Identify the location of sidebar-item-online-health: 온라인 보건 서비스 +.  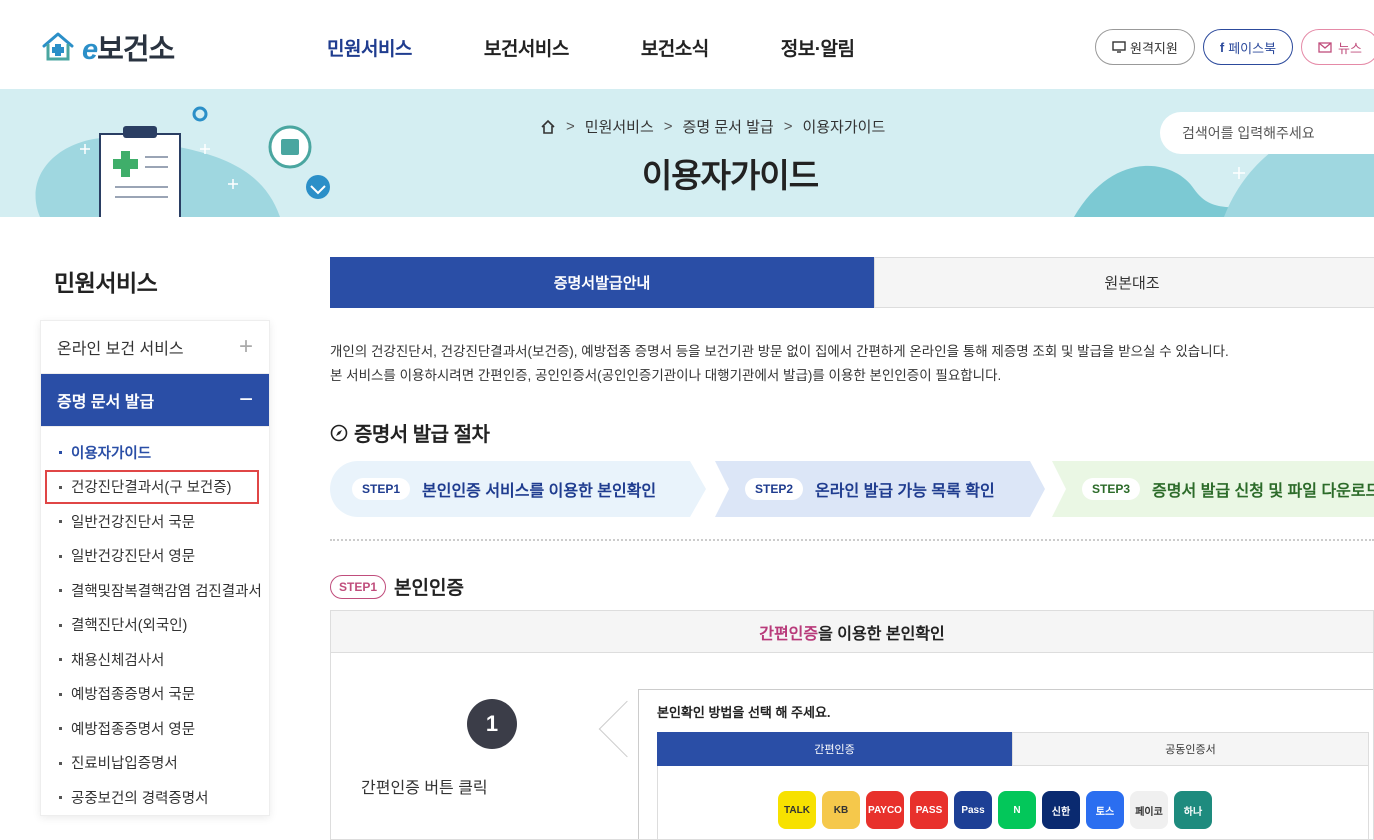
(155, 347).